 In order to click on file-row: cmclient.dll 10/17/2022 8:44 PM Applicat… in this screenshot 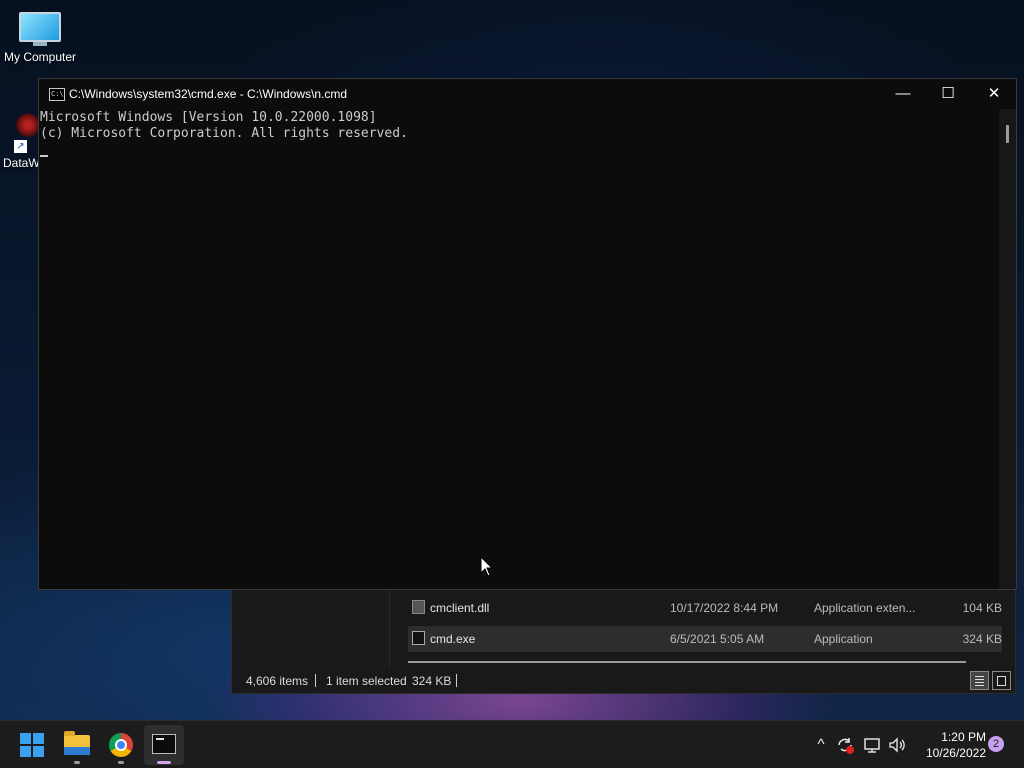, I will do `click(705, 608)`.